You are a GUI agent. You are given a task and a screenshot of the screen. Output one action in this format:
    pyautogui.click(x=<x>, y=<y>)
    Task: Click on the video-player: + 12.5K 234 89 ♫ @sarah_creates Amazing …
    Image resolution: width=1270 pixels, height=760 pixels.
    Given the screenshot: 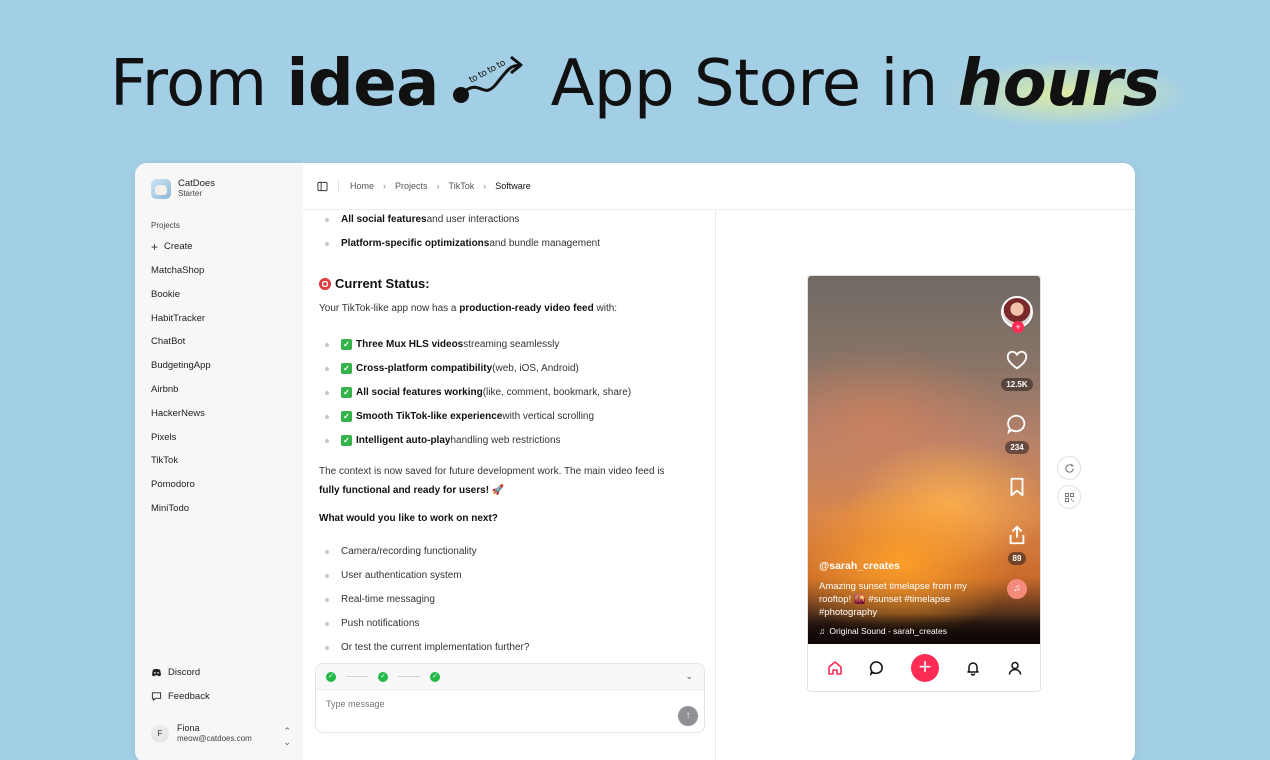 What is the action you would take?
    pyautogui.click(x=924, y=460)
    